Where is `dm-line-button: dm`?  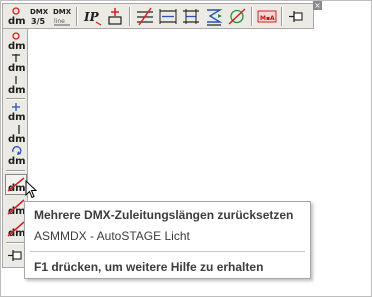
dm-line-button: dm is located at coordinates (16, 134).